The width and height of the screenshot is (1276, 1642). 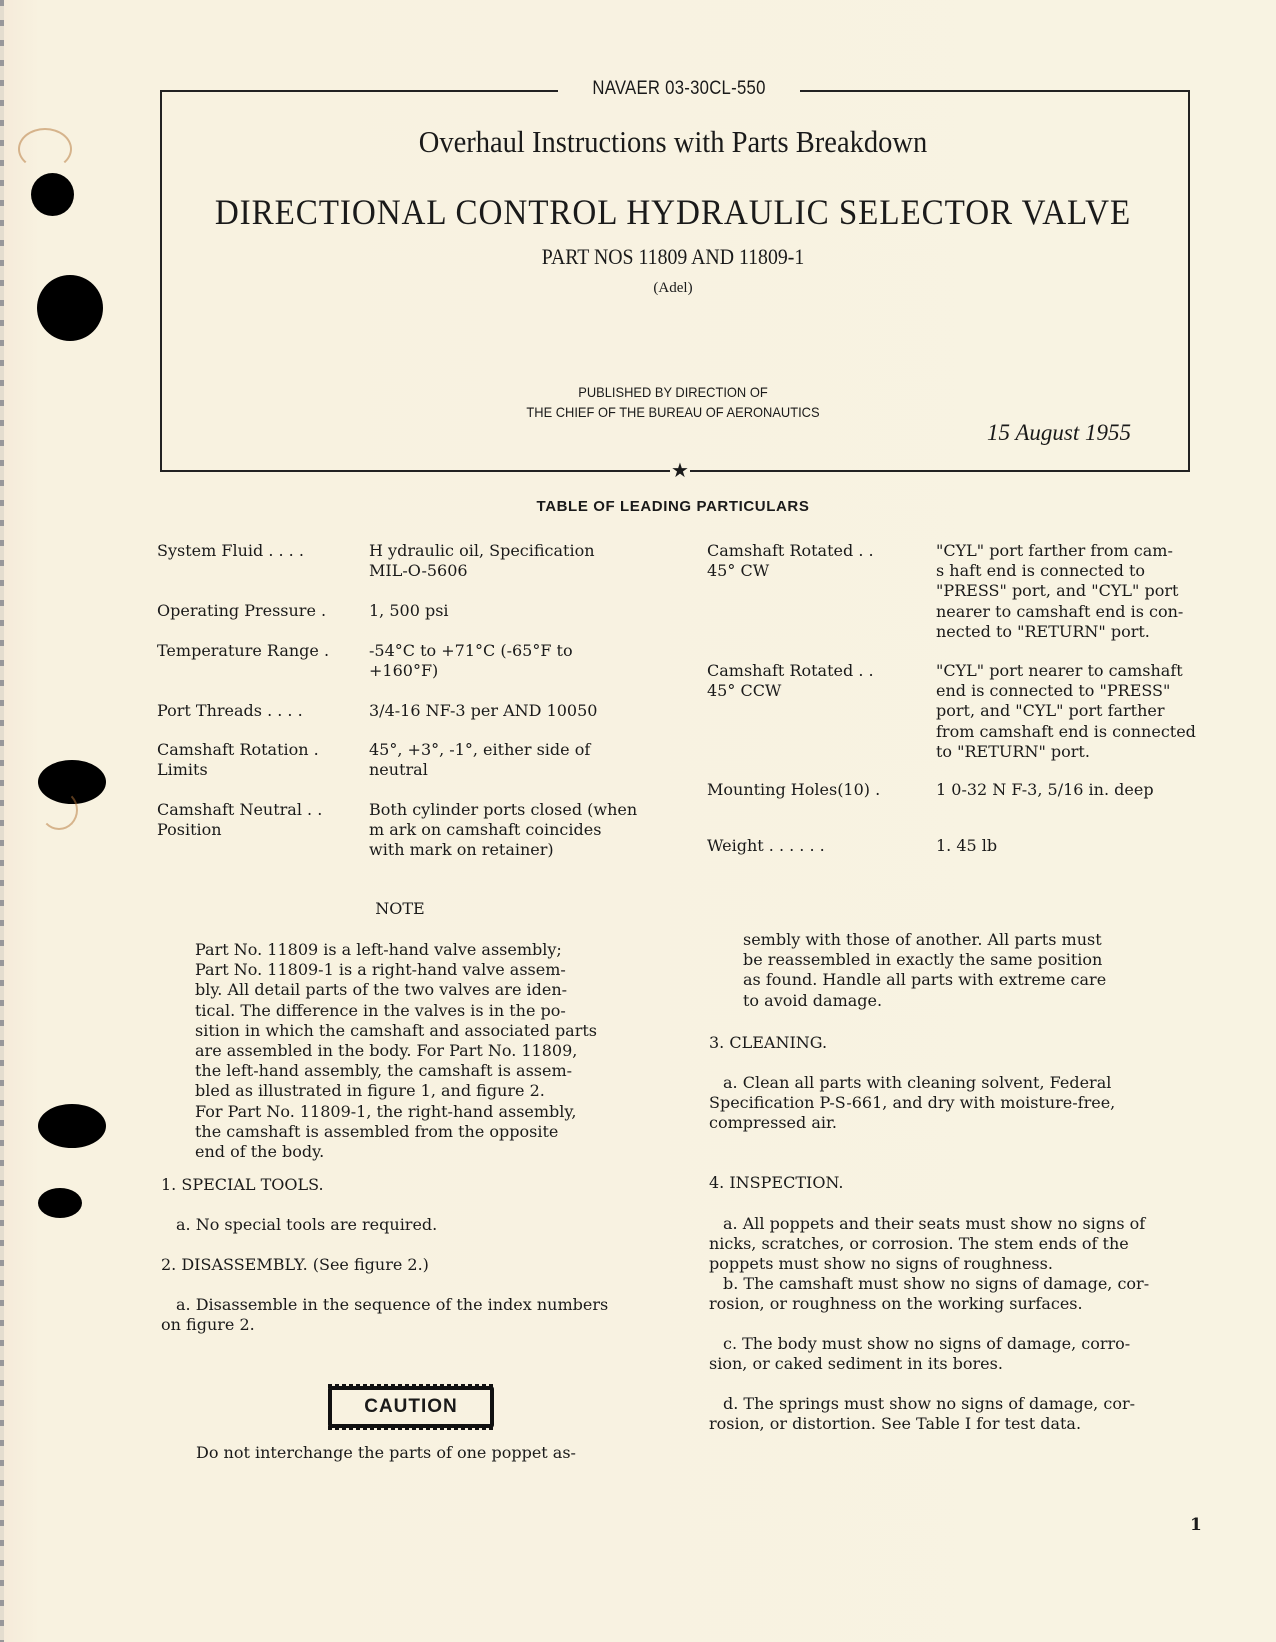 I want to click on particular-row: Camshaft Rotated . . 45° CCW, so click(x=790, y=681).